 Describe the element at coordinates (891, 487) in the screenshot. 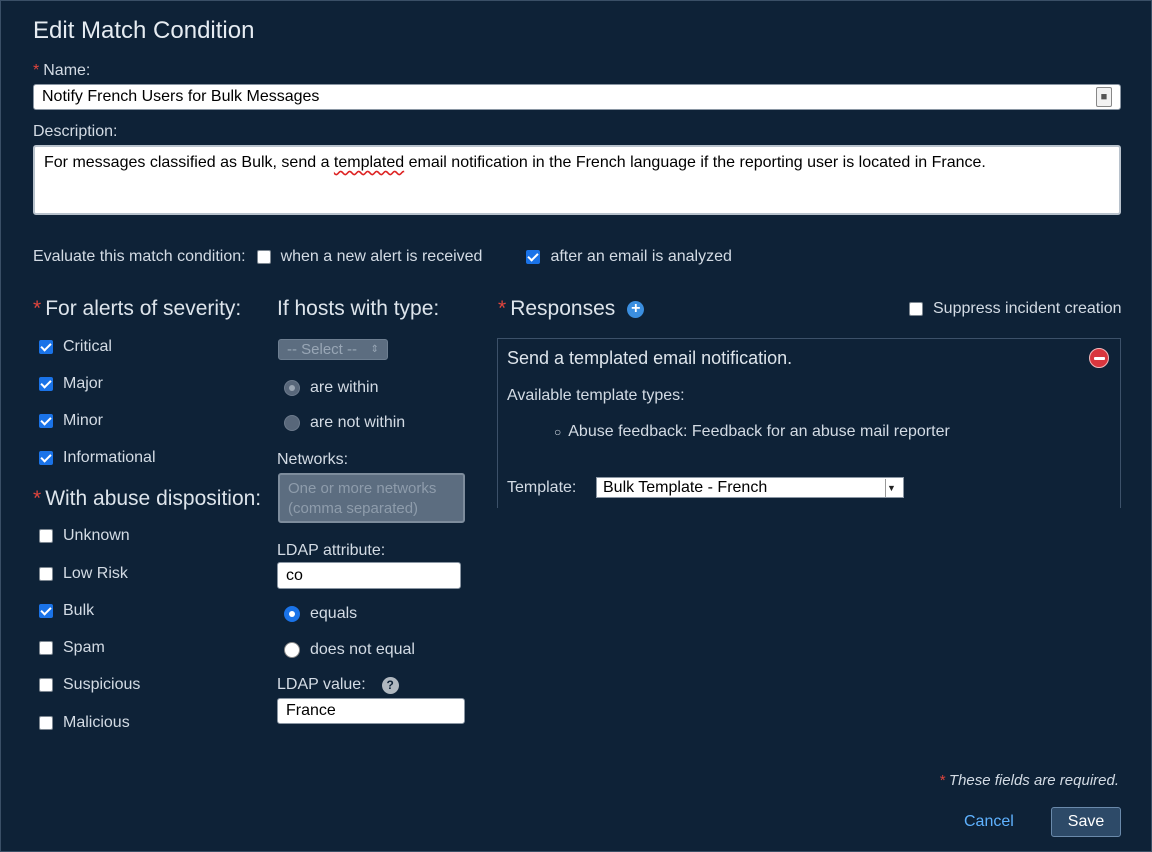

I see `chevron-down-icon: ▼` at that location.